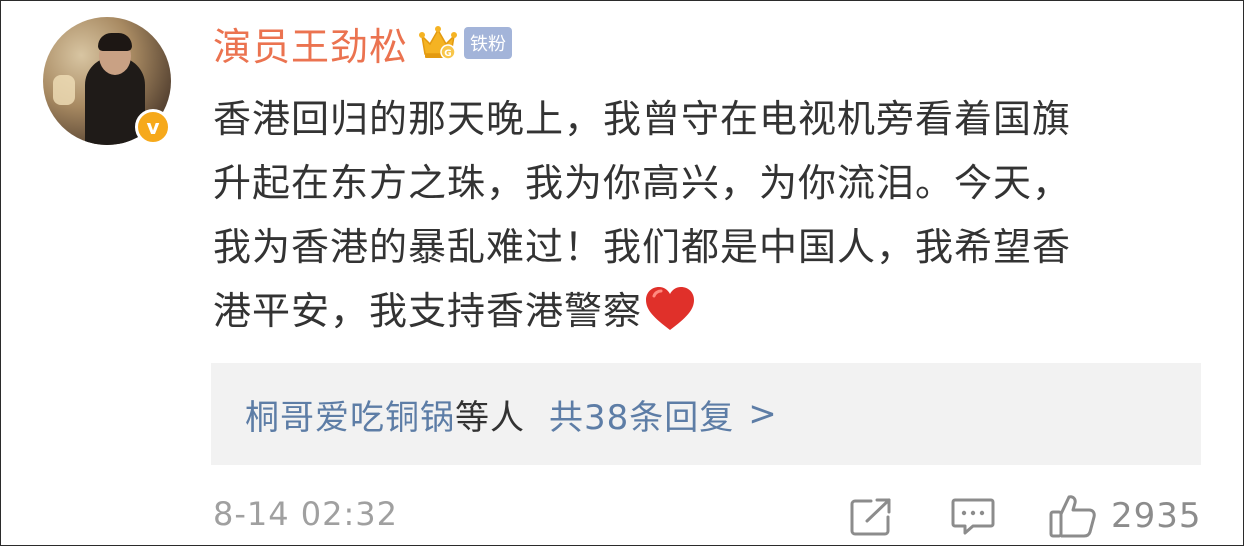 The width and height of the screenshot is (1244, 546). Describe the element at coordinates (713, 311) in the screenshot. I see `post-text-line-last: 港平安，我支持香港警察` at that location.